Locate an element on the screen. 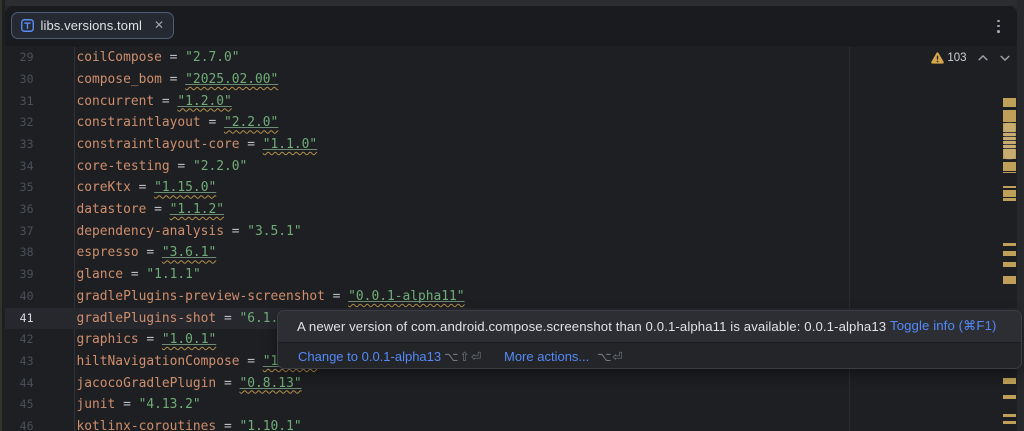  code-text: compose_bom = "2025.02.00" is located at coordinates (177, 79).